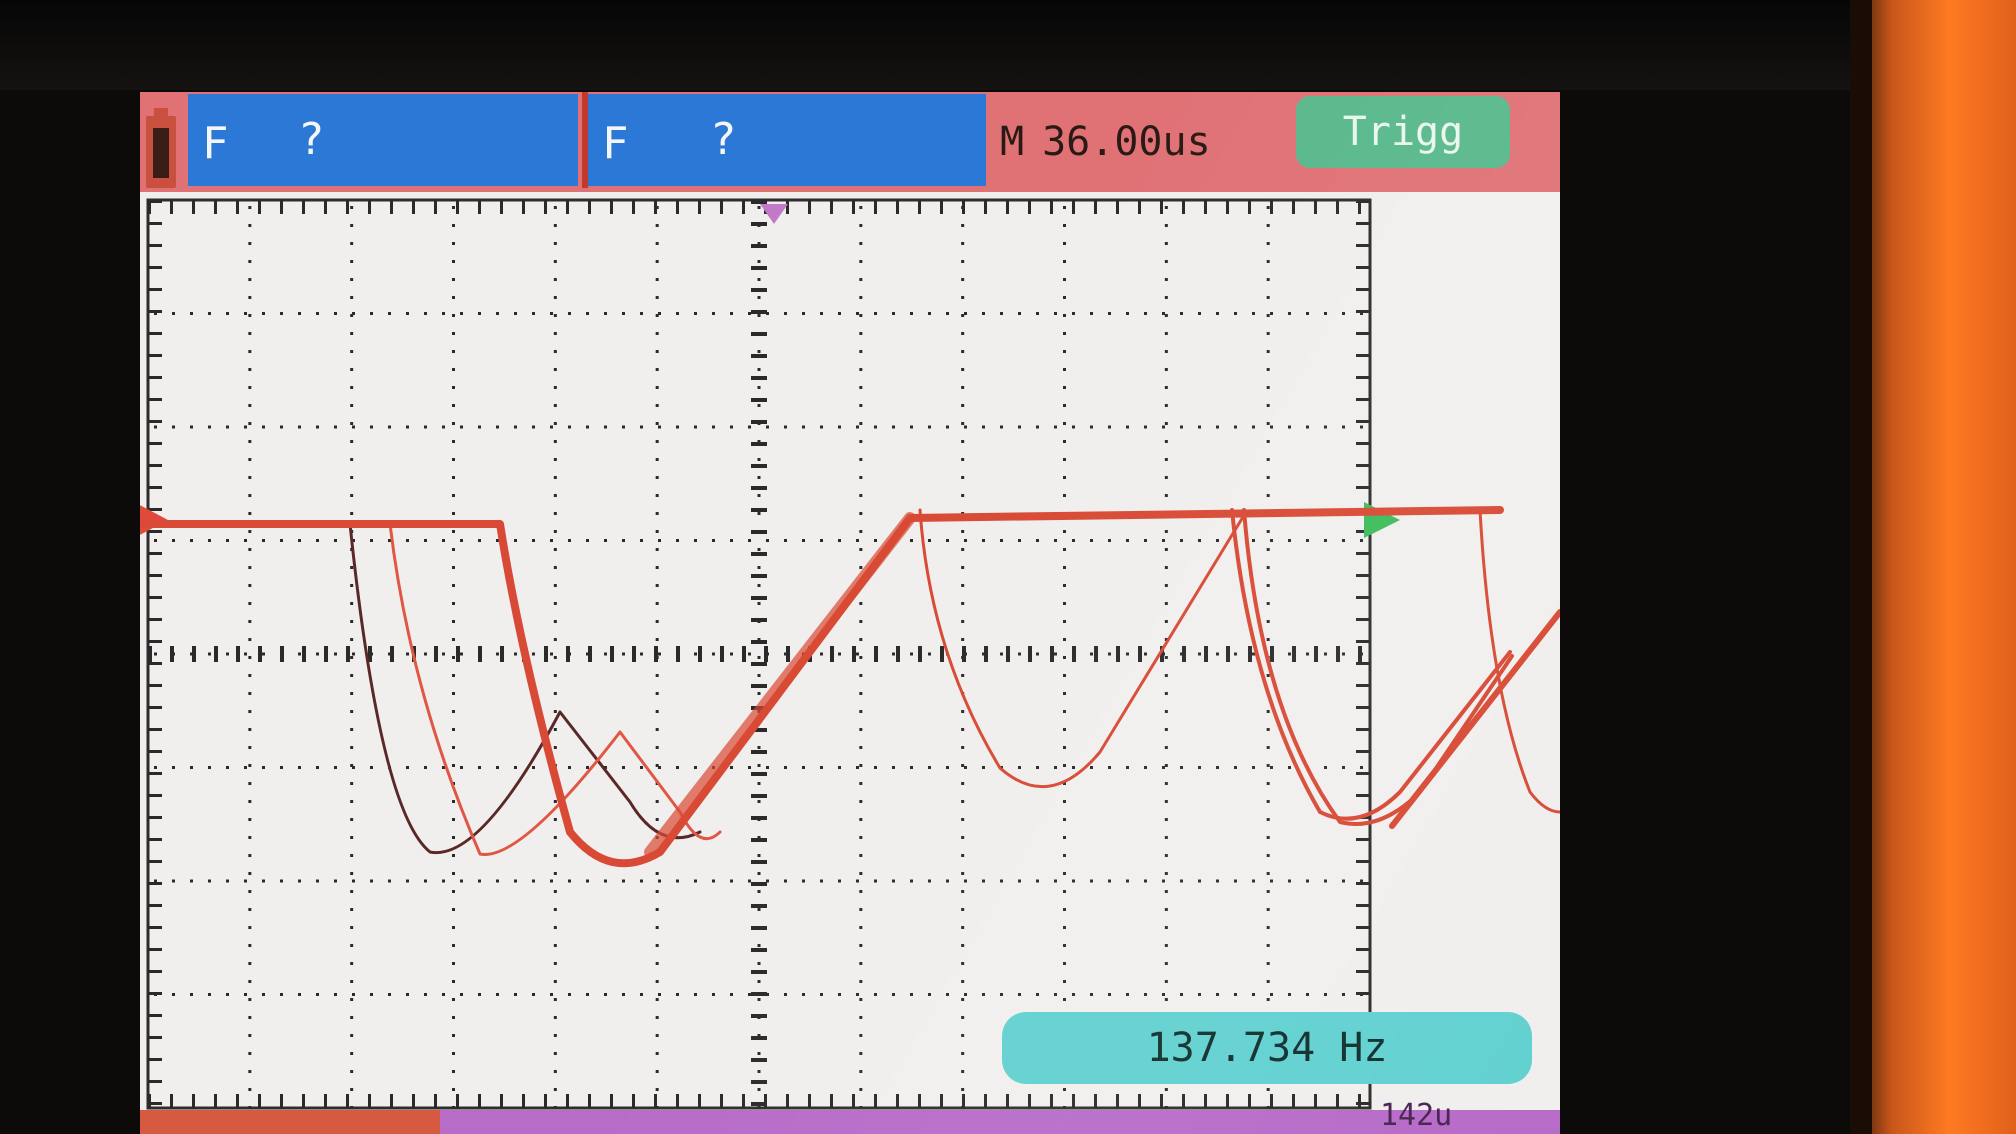  What do you see at coordinates (1382, 520) in the screenshot?
I see `ch2-ground-marker-icon` at bounding box center [1382, 520].